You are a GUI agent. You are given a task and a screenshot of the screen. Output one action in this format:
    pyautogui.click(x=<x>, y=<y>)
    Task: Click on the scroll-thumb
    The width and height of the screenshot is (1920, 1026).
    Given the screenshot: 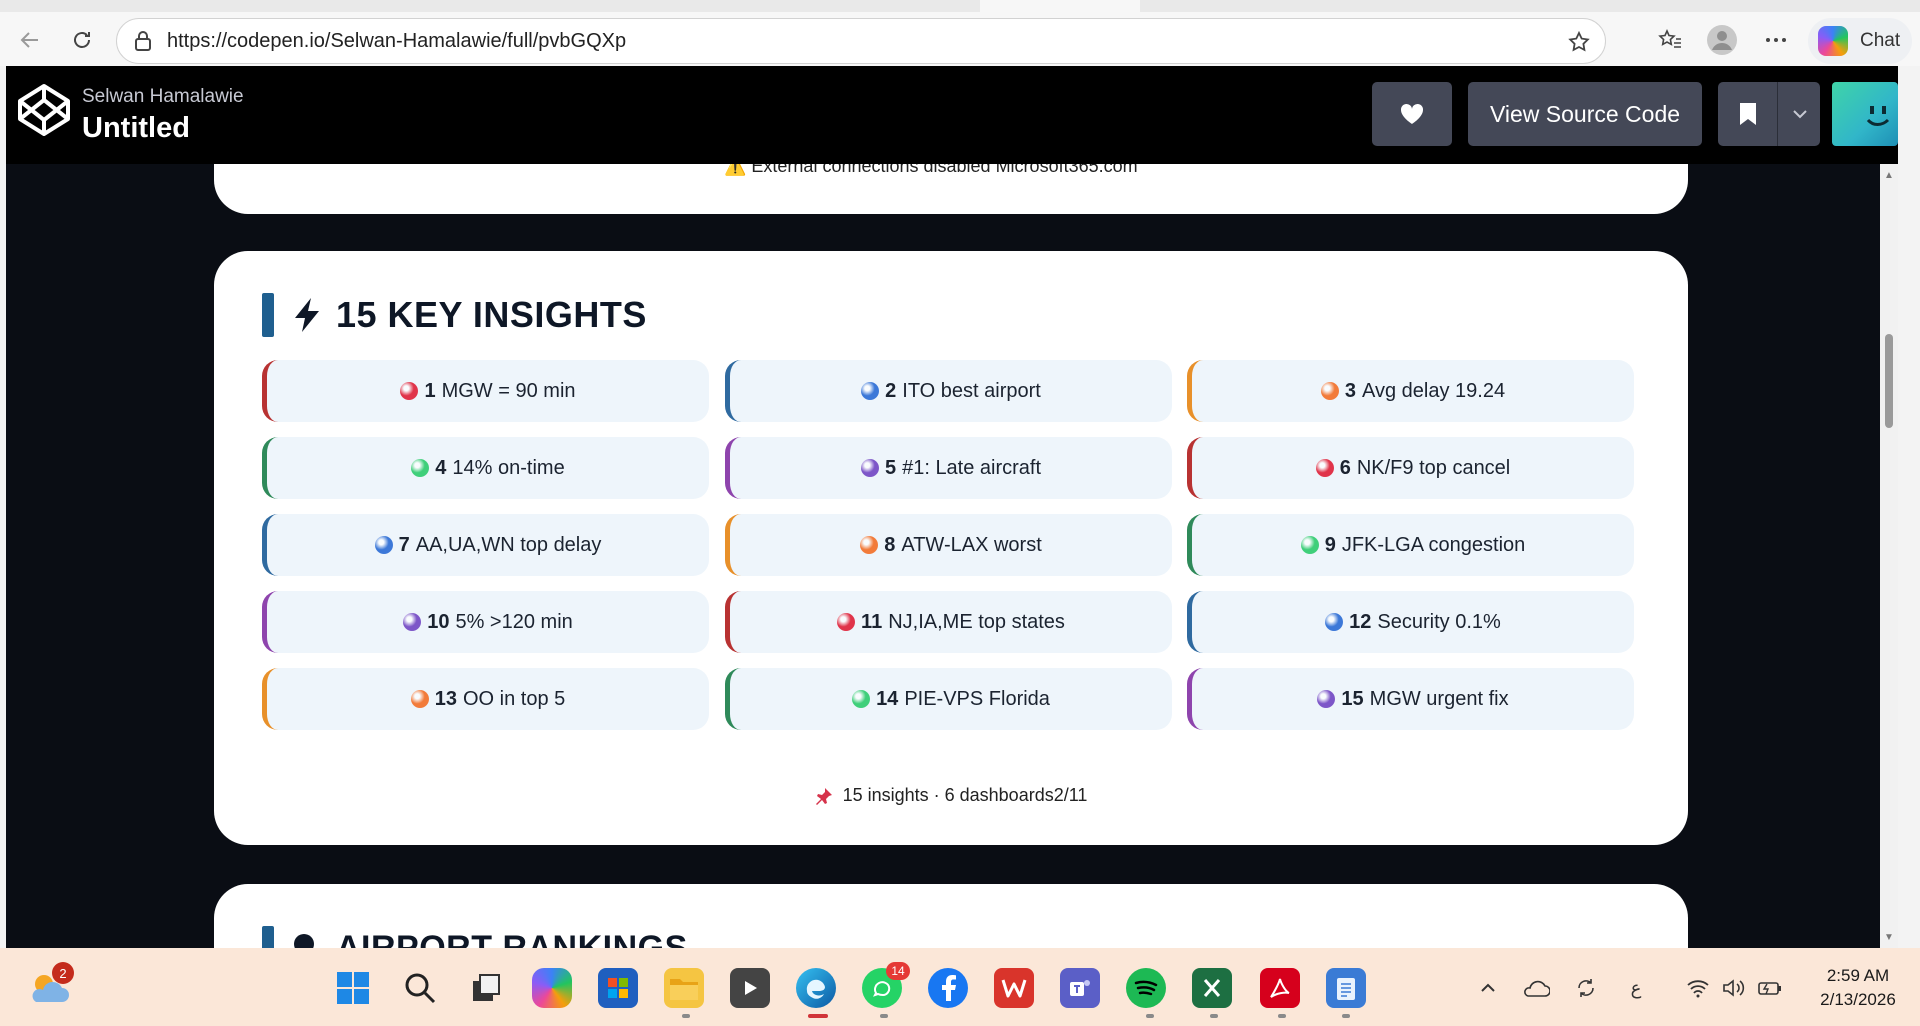 What is the action you would take?
    pyautogui.click(x=1889, y=381)
    